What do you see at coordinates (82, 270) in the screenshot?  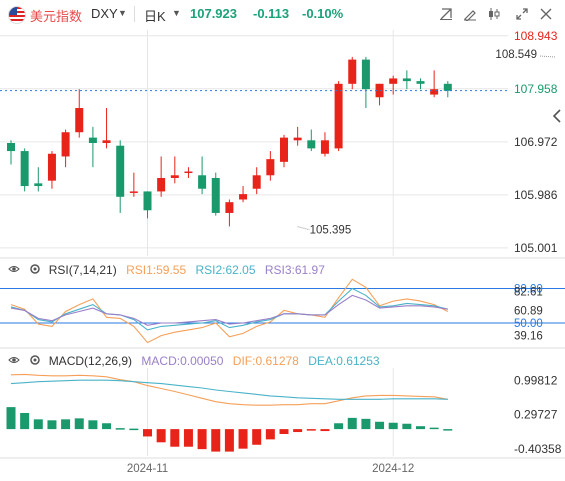 I see `rsi-title: RSI(7,14,21)` at bounding box center [82, 270].